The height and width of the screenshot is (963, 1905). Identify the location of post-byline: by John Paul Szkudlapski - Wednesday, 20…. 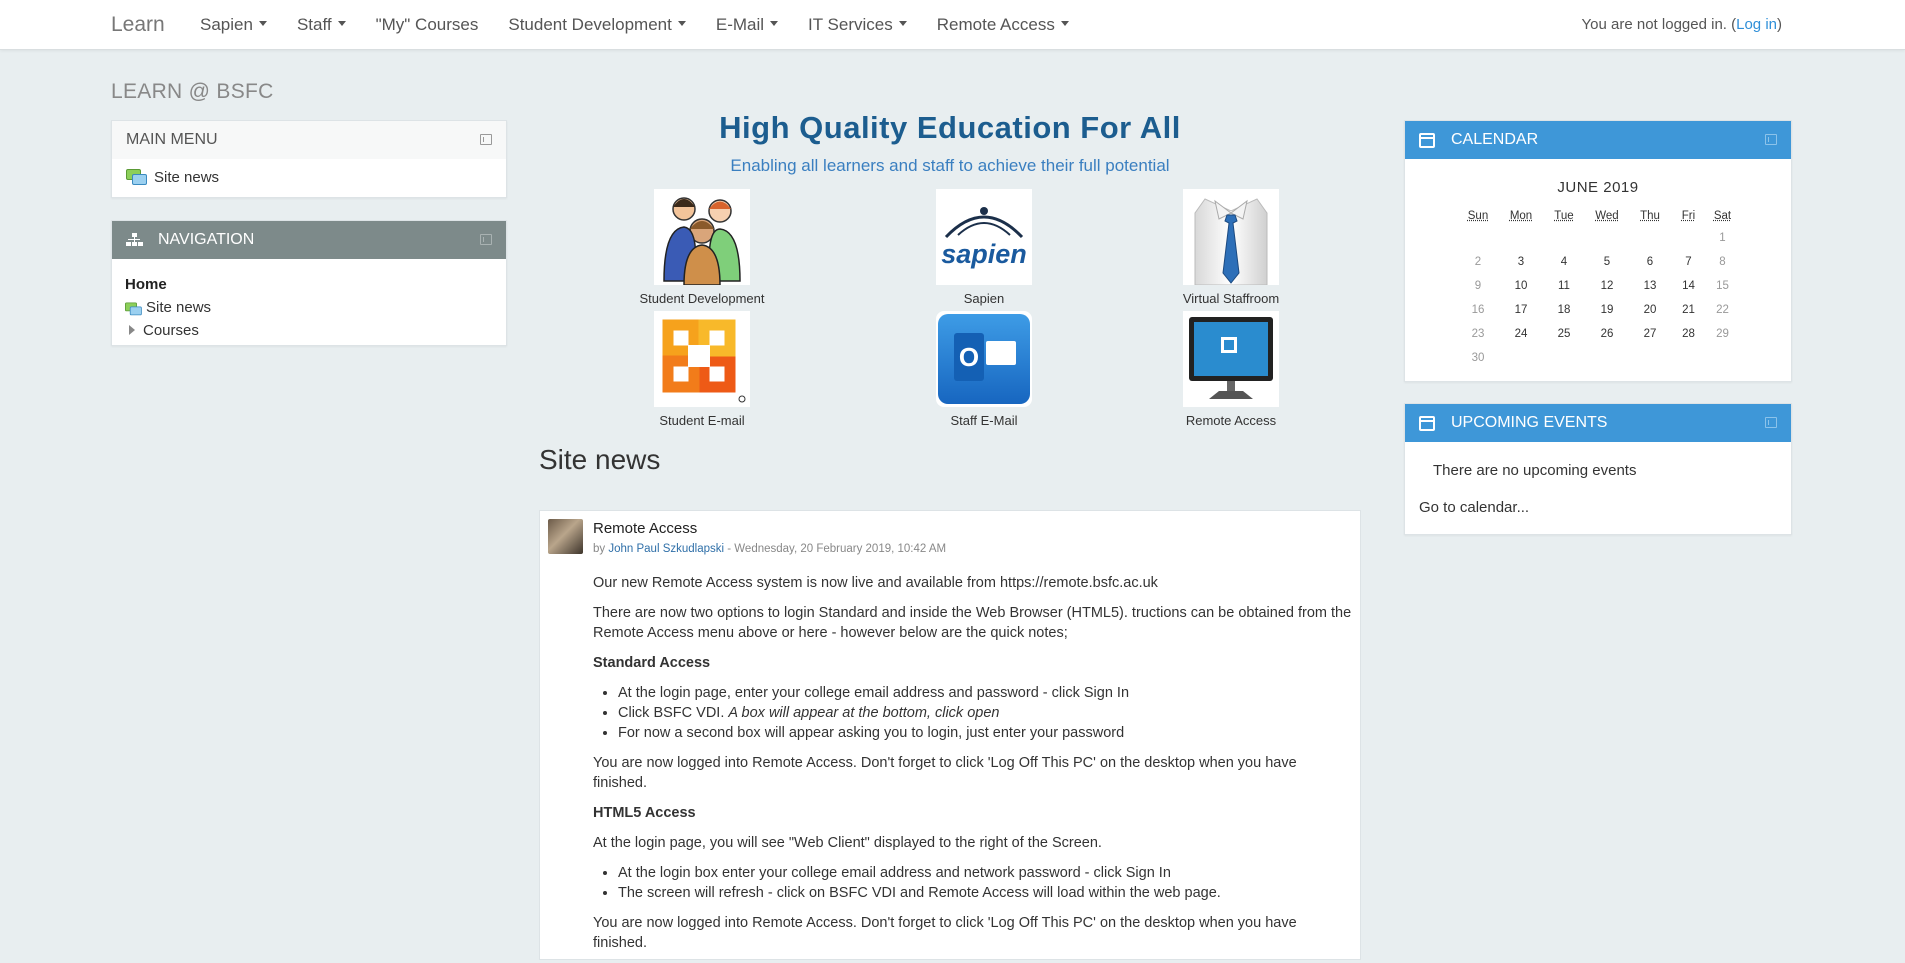
(973, 549).